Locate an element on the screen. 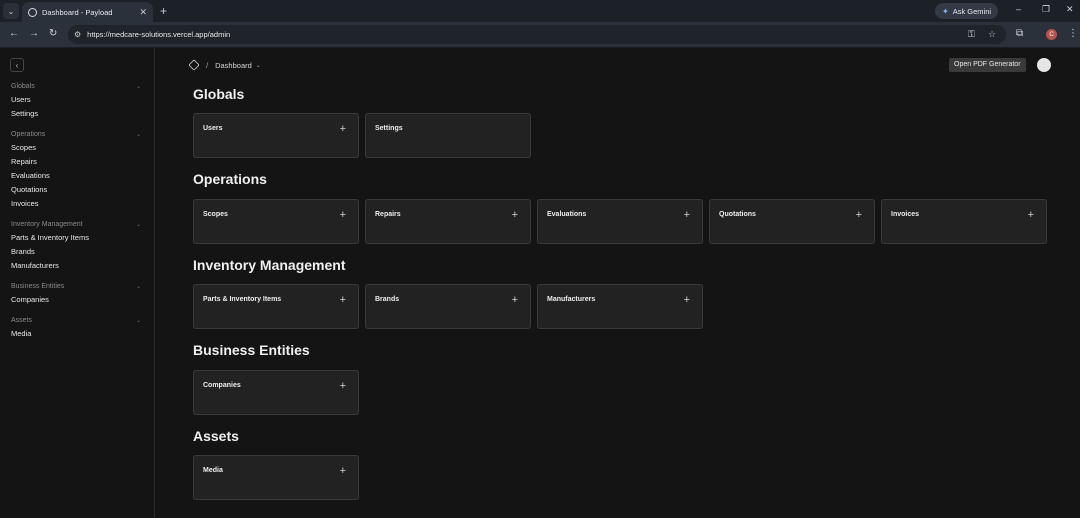  breadcrumb-dashboard: Dashboard is located at coordinates (233, 65).